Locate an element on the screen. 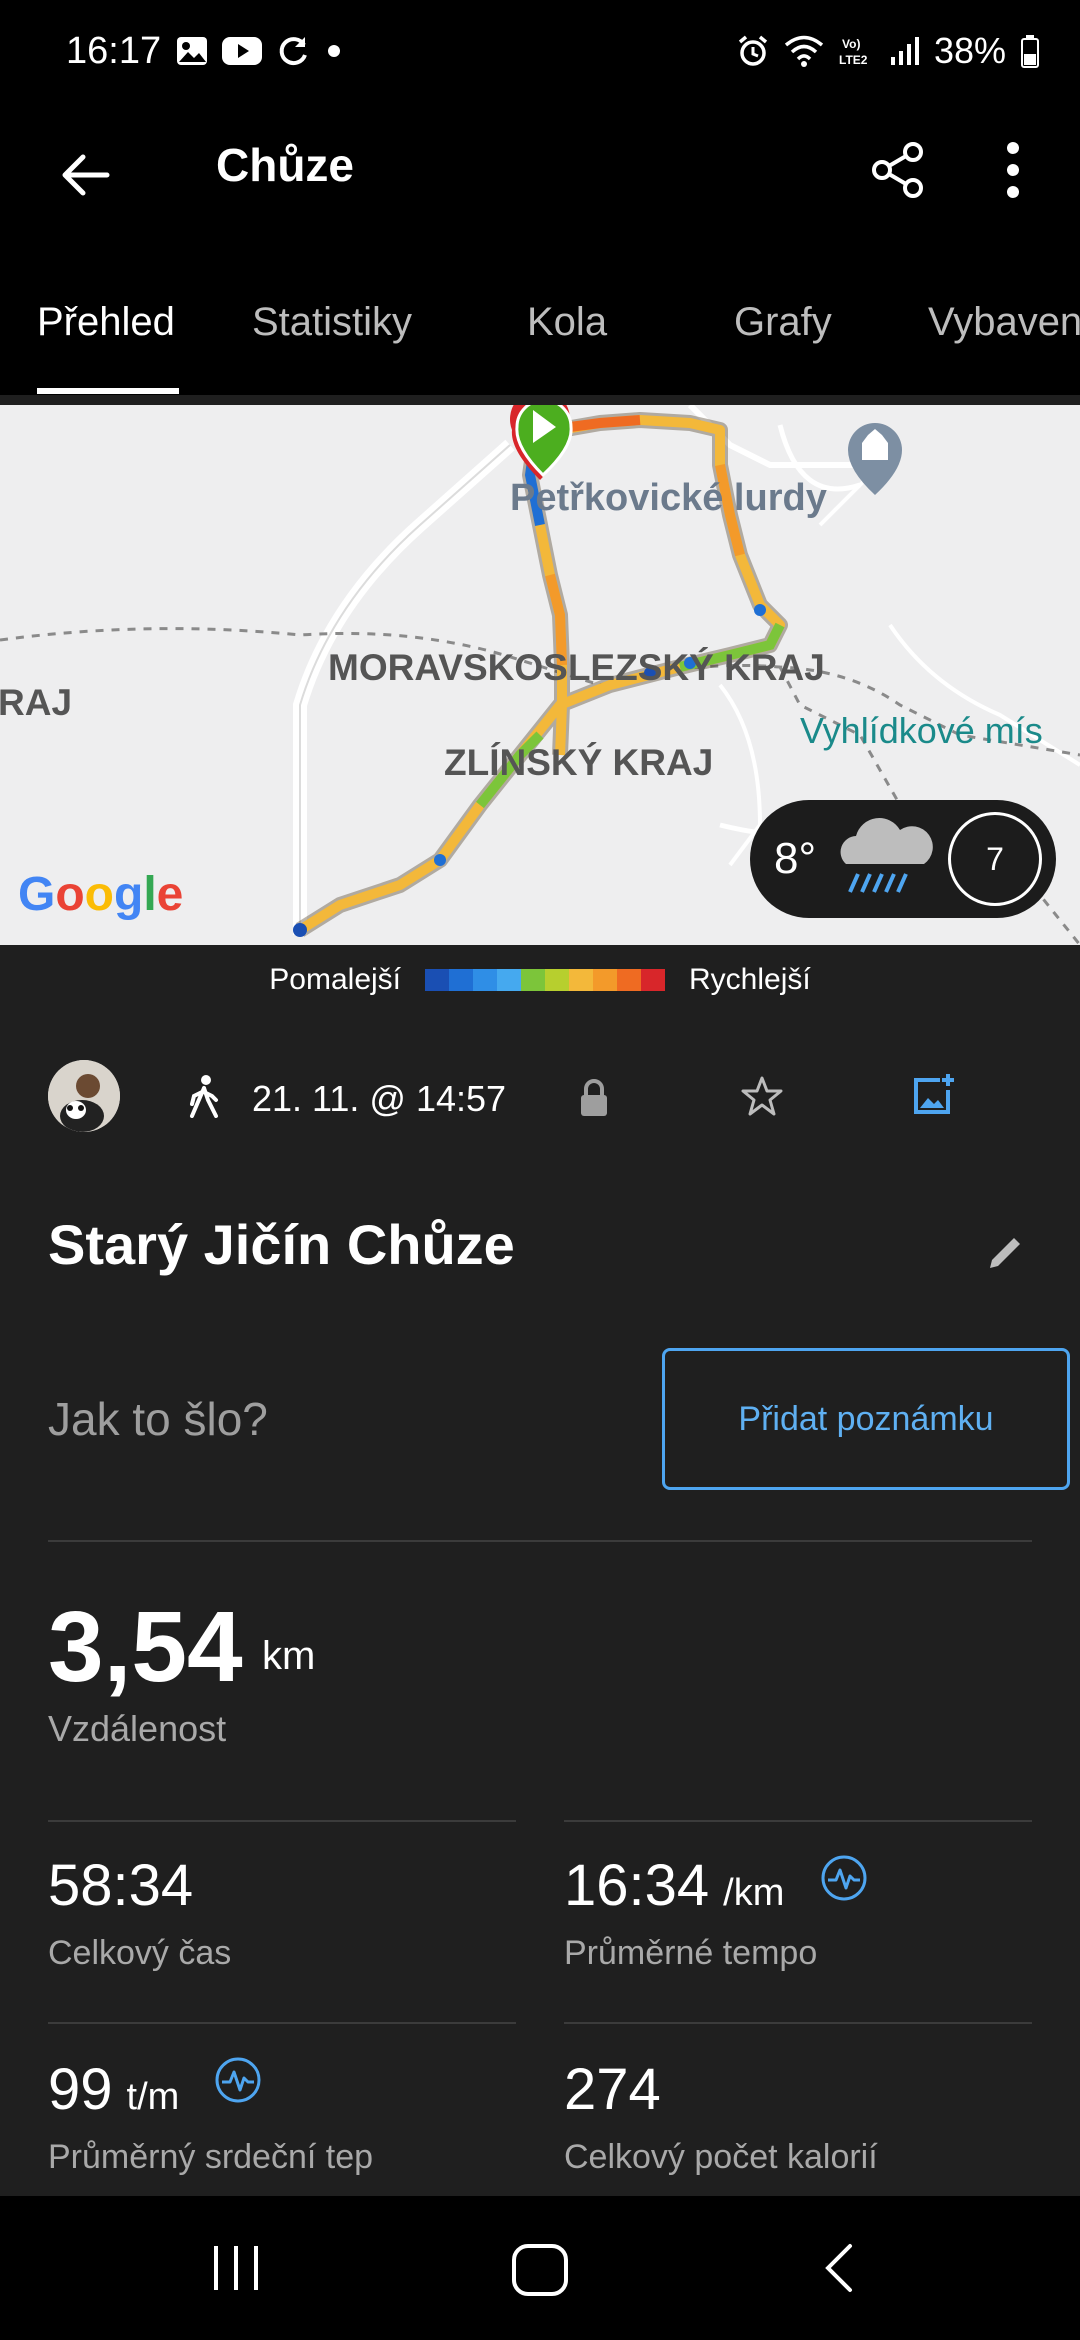 This screenshot has width=1080, height=2340. add-photo-icon is located at coordinates (933, 1095).